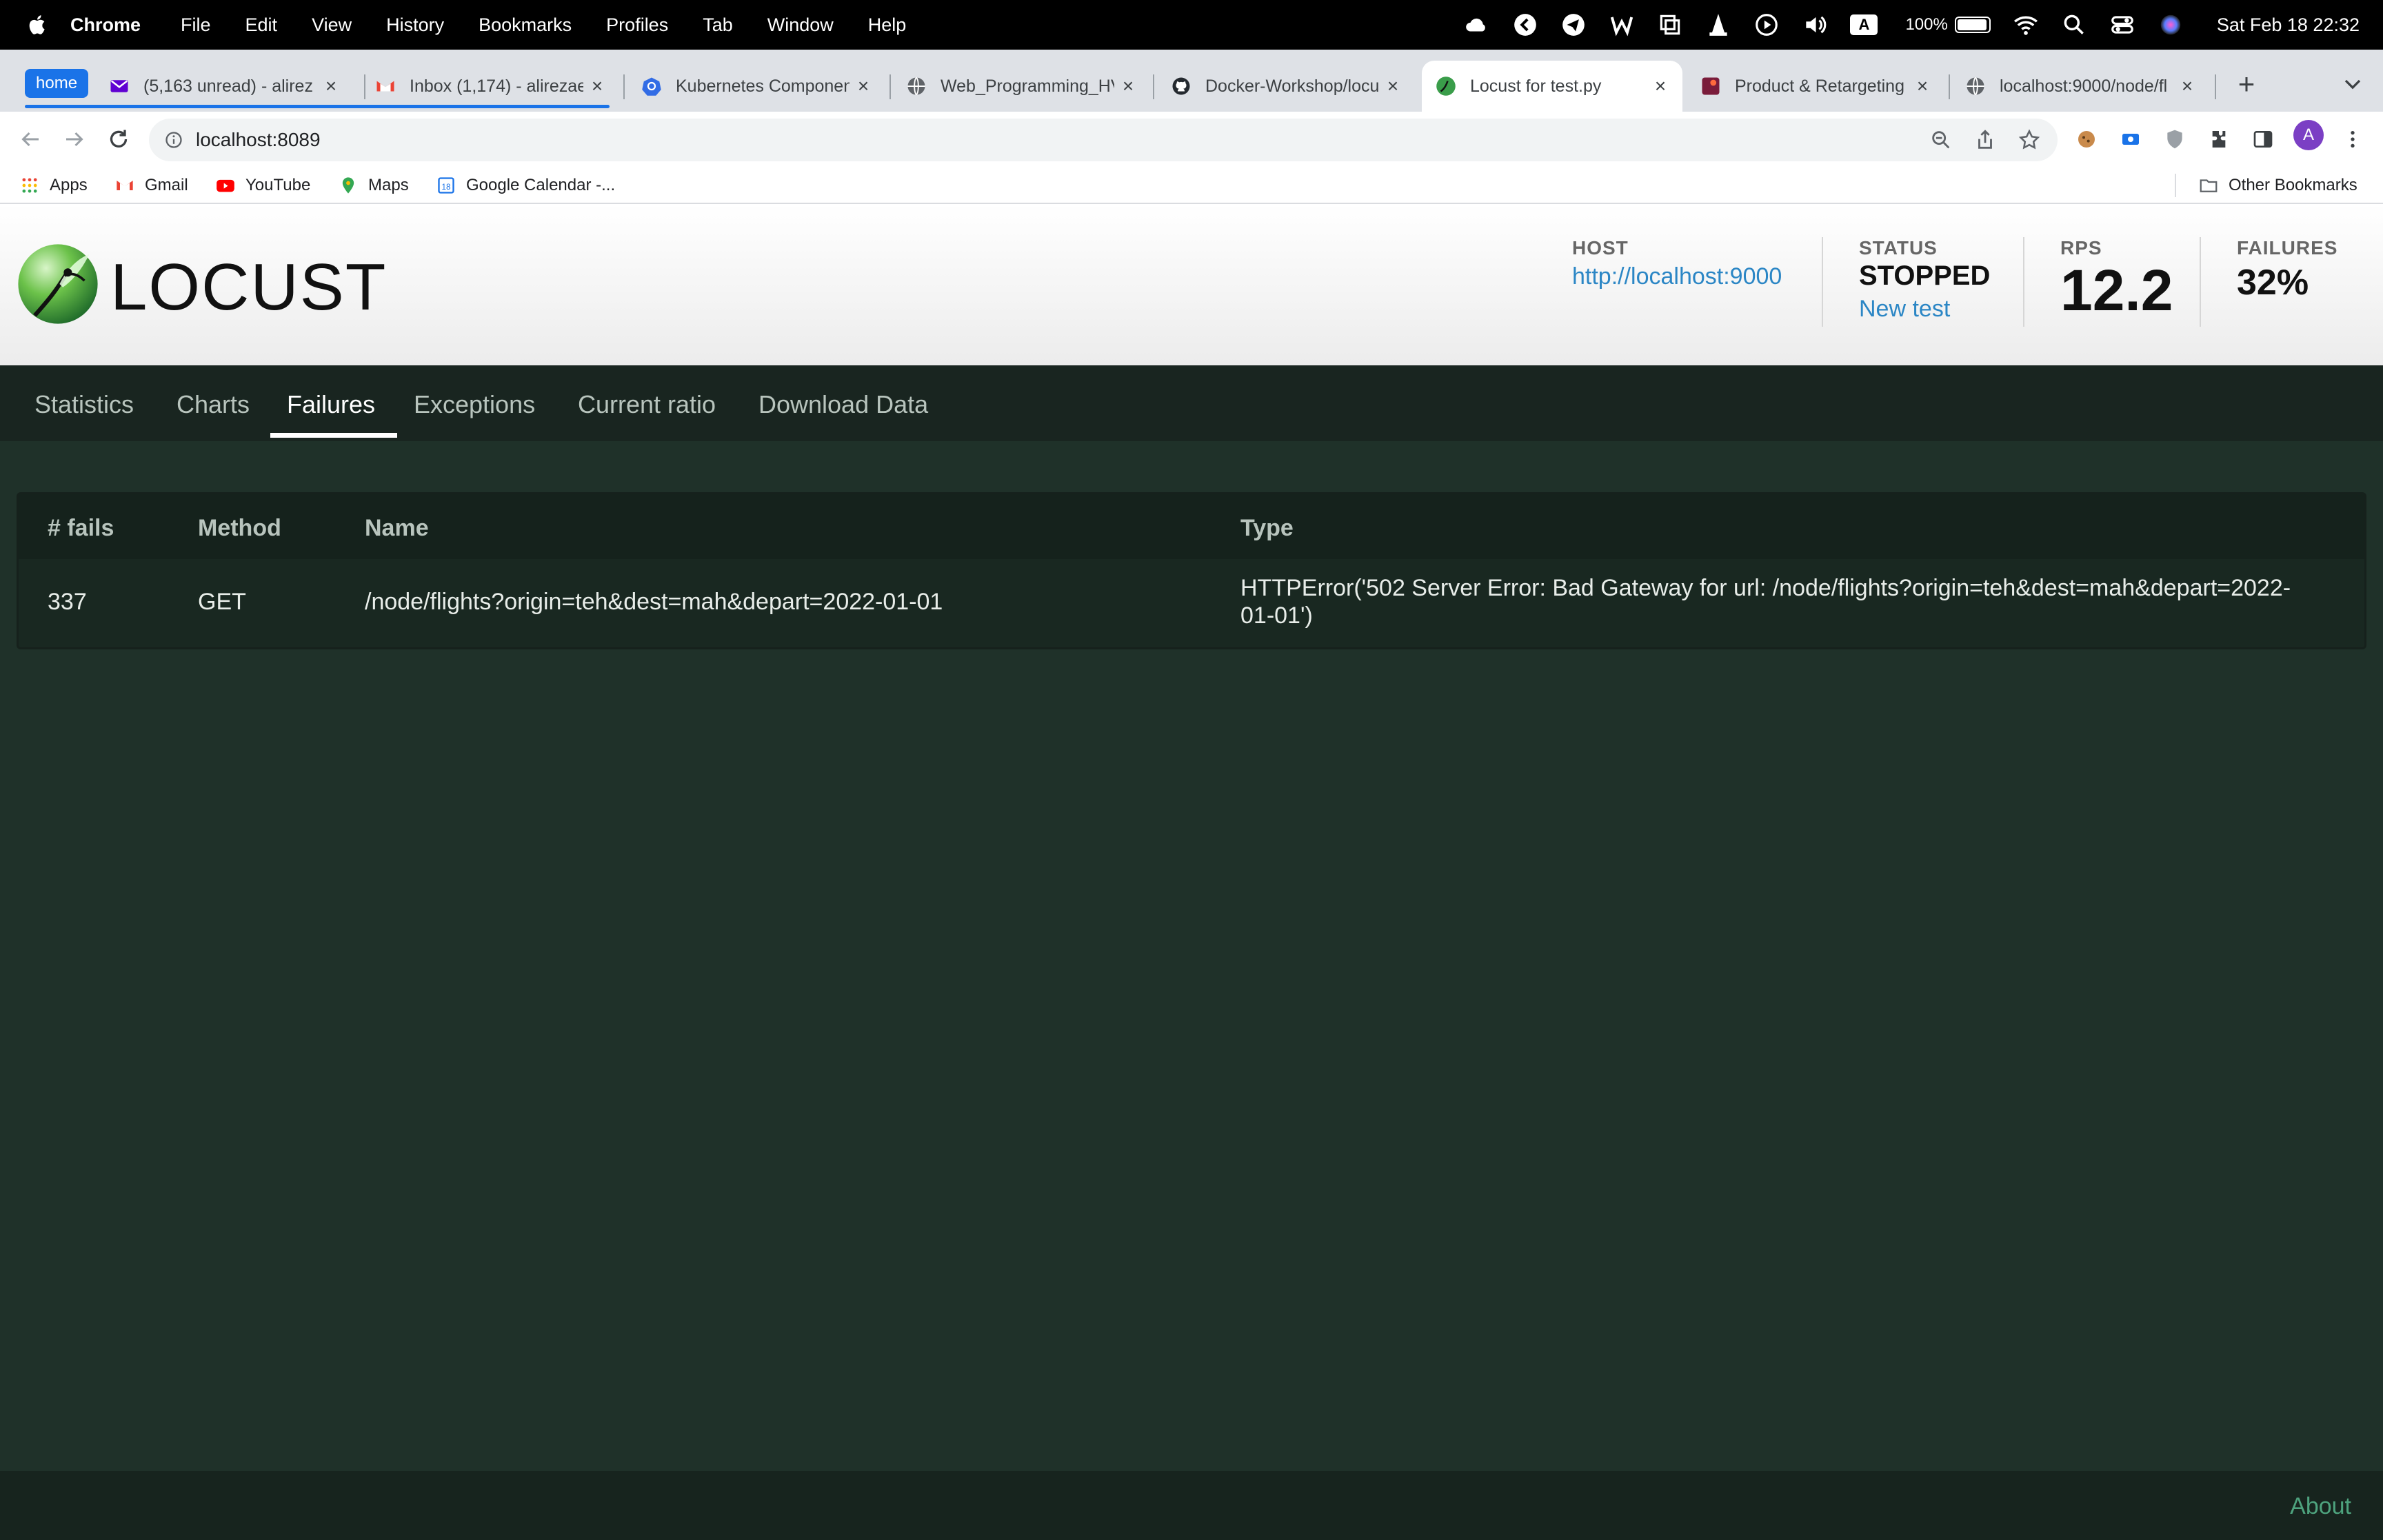  Describe the element at coordinates (1864, 25) in the screenshot. I see `input-source-badge: A` at that location.